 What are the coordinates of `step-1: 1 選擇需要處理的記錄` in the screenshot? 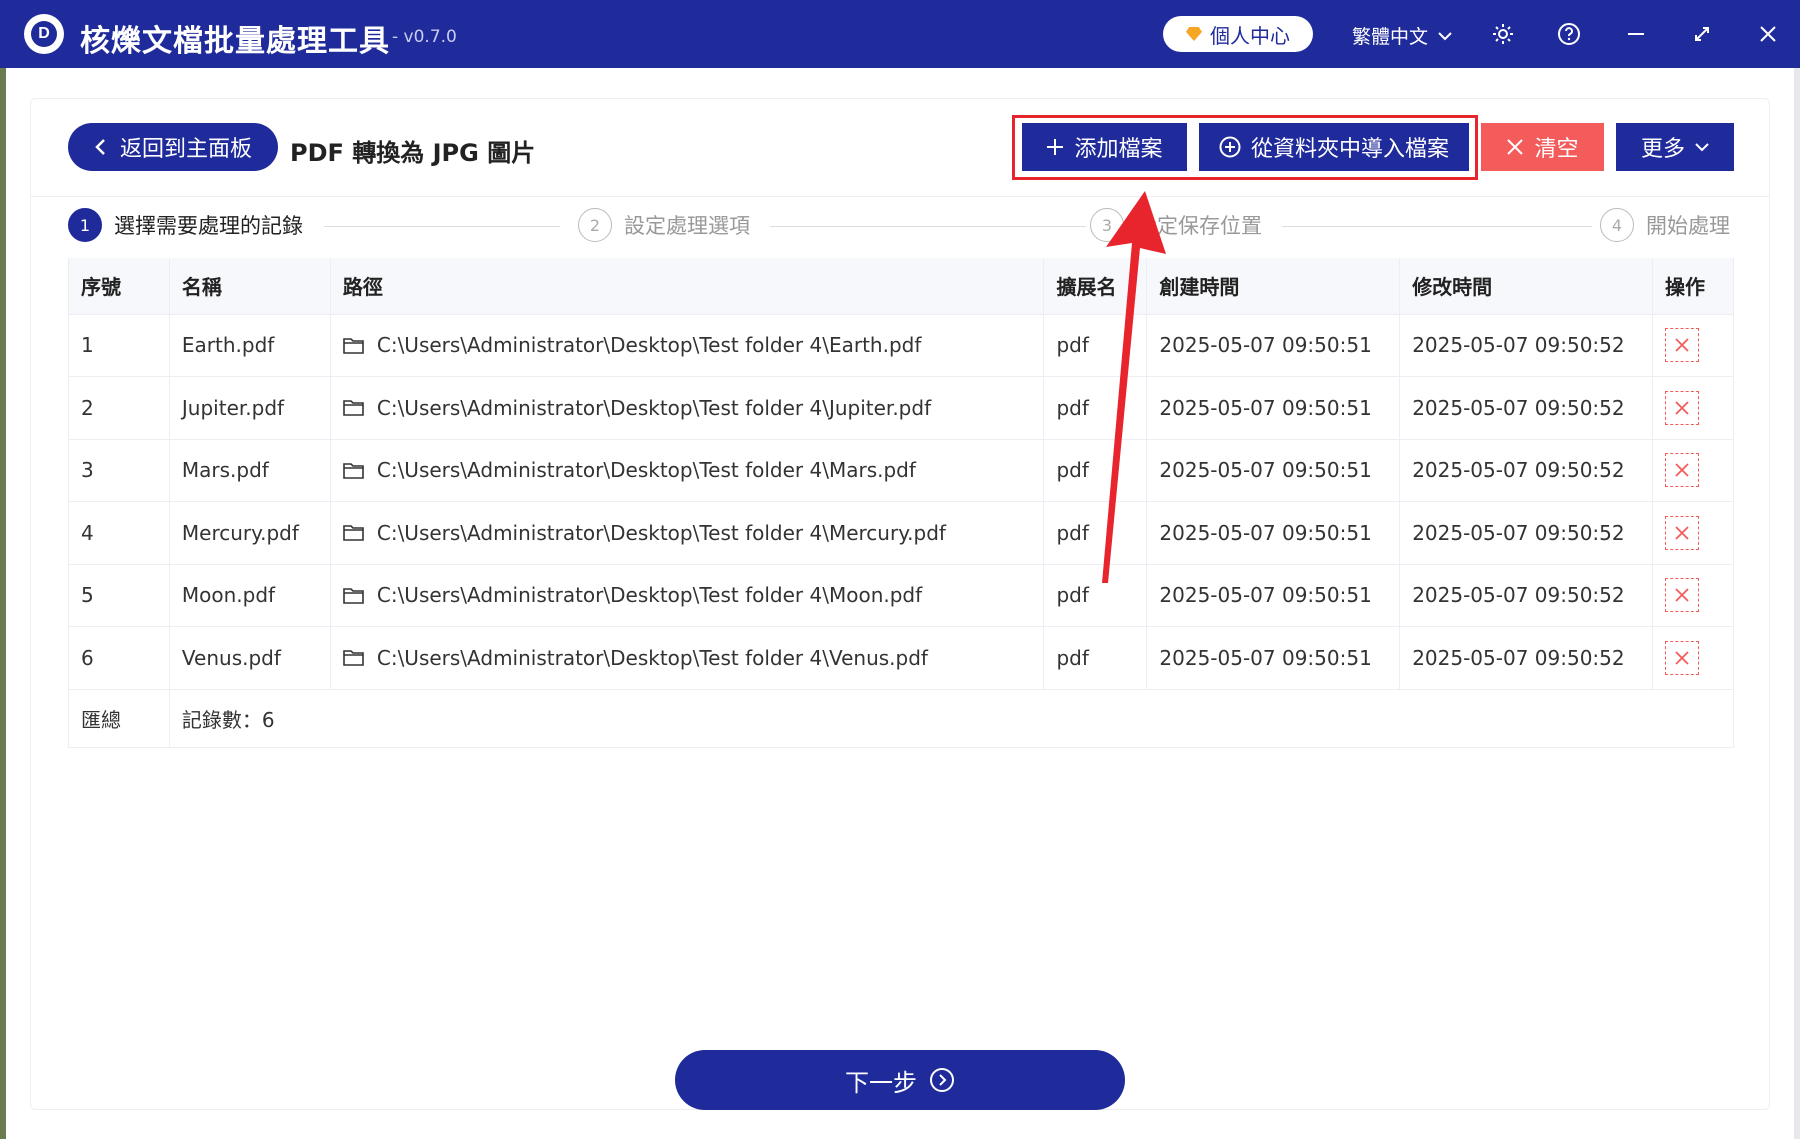 It's located at (185, 225).